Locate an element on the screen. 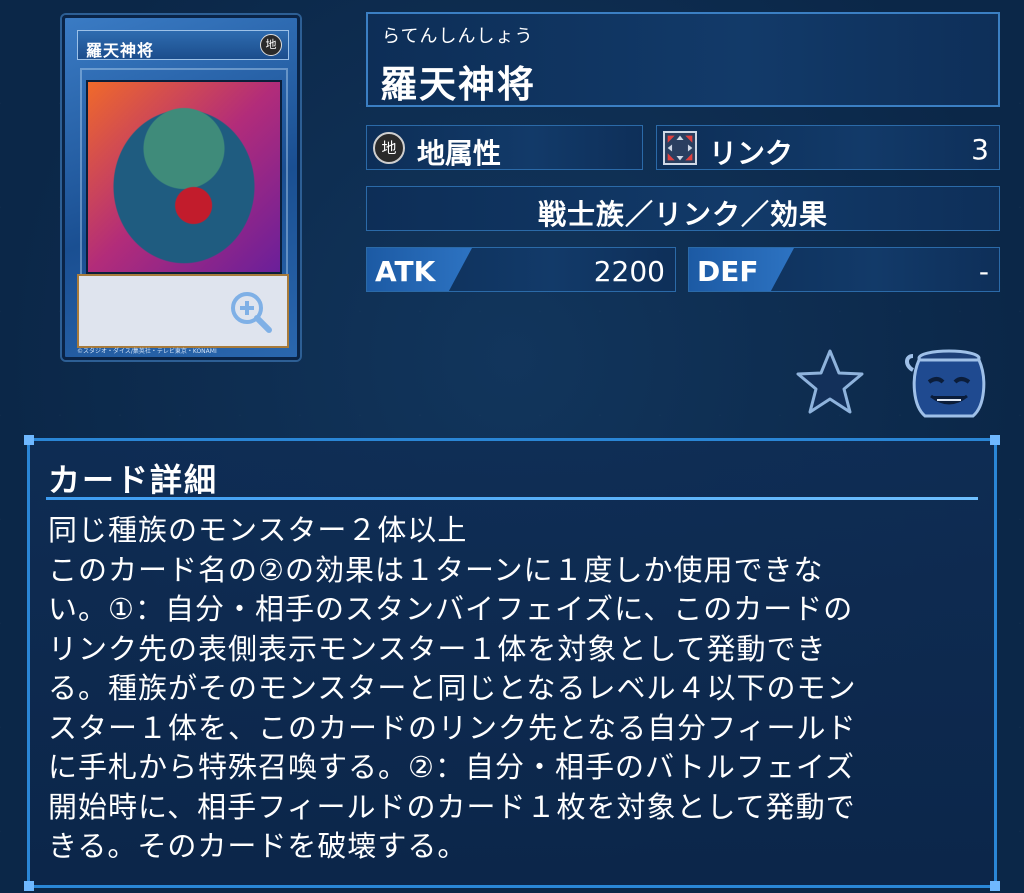 This screenshot has width=1024, height=893. favorite-star-icon is located at coordinates (830, 382).